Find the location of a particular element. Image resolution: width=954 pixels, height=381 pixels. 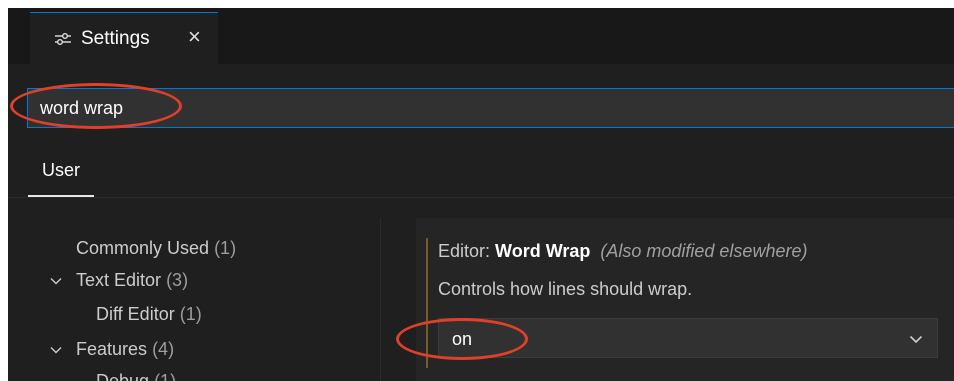

search-input is located at coordinates (490, 108).